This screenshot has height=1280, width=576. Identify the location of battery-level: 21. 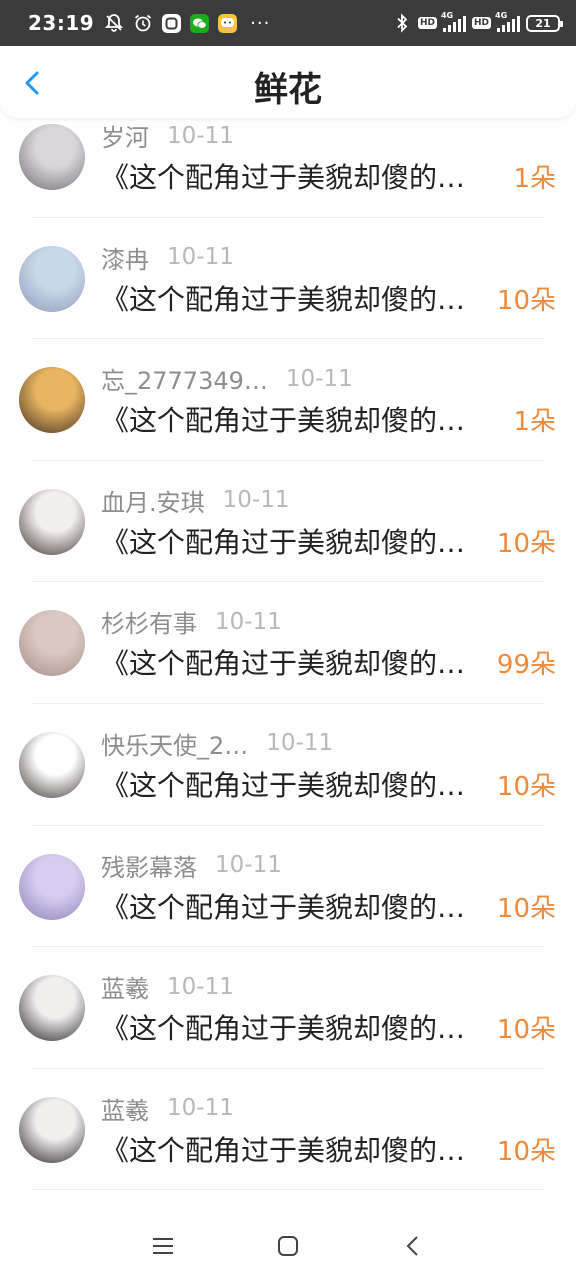
(543, 23).